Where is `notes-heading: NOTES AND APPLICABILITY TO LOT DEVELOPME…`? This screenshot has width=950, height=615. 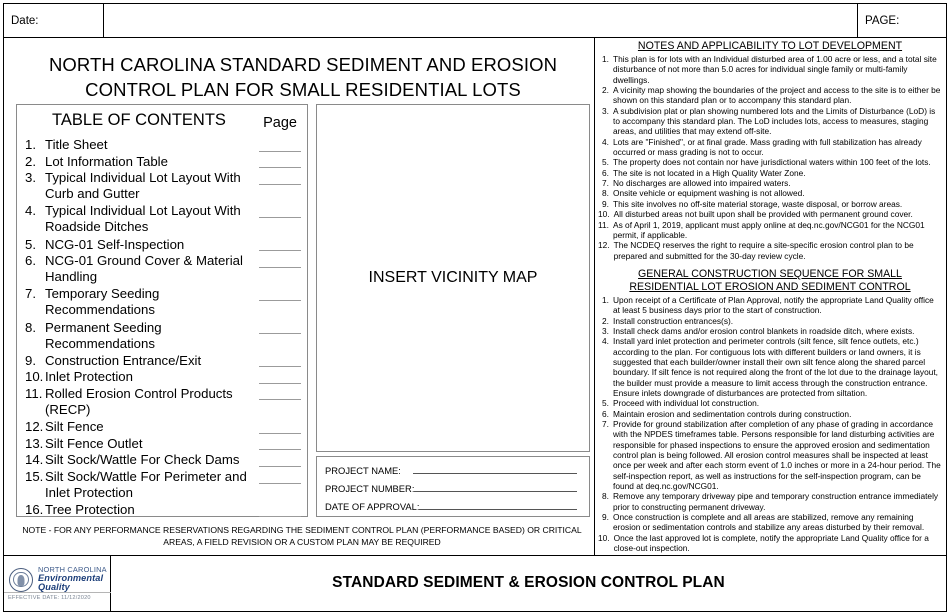 notes-heading: NOTES AND APPLICABILITY TO LOT DEVELOPME… is located at coordinates (770, 46).